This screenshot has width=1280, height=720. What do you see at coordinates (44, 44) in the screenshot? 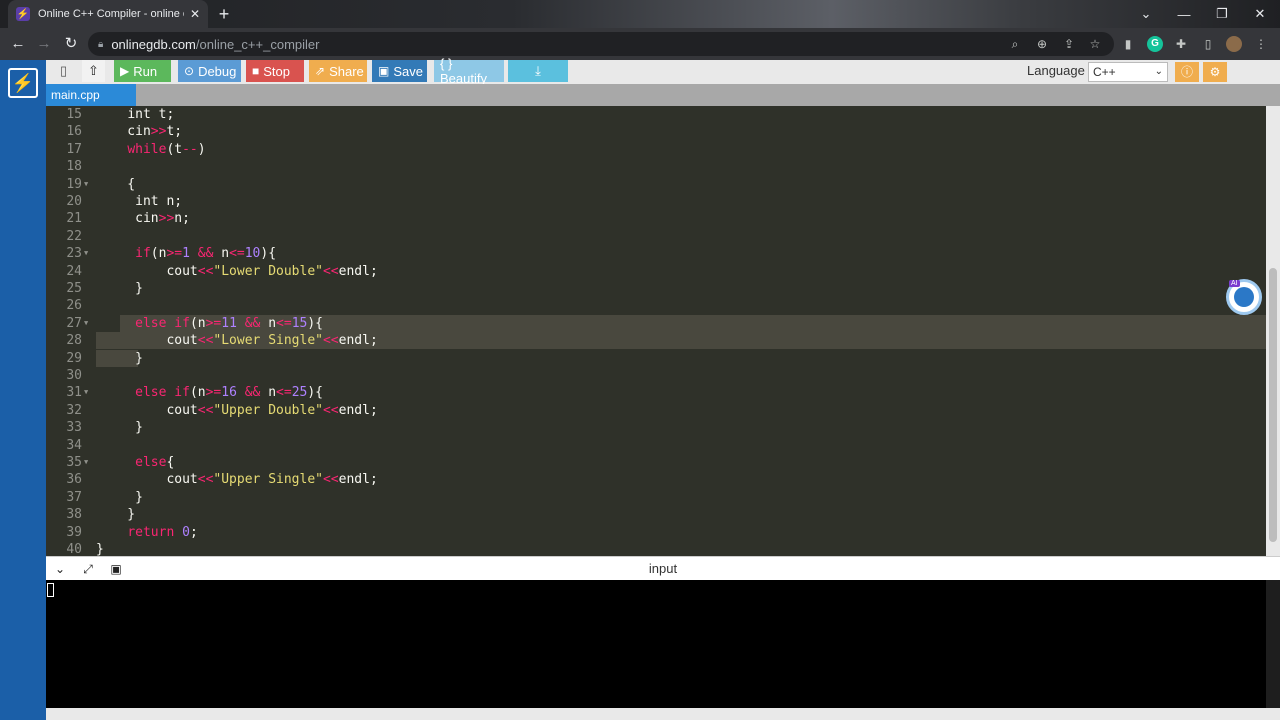
I see `forward-button: →` at bounding box center [44, 44].